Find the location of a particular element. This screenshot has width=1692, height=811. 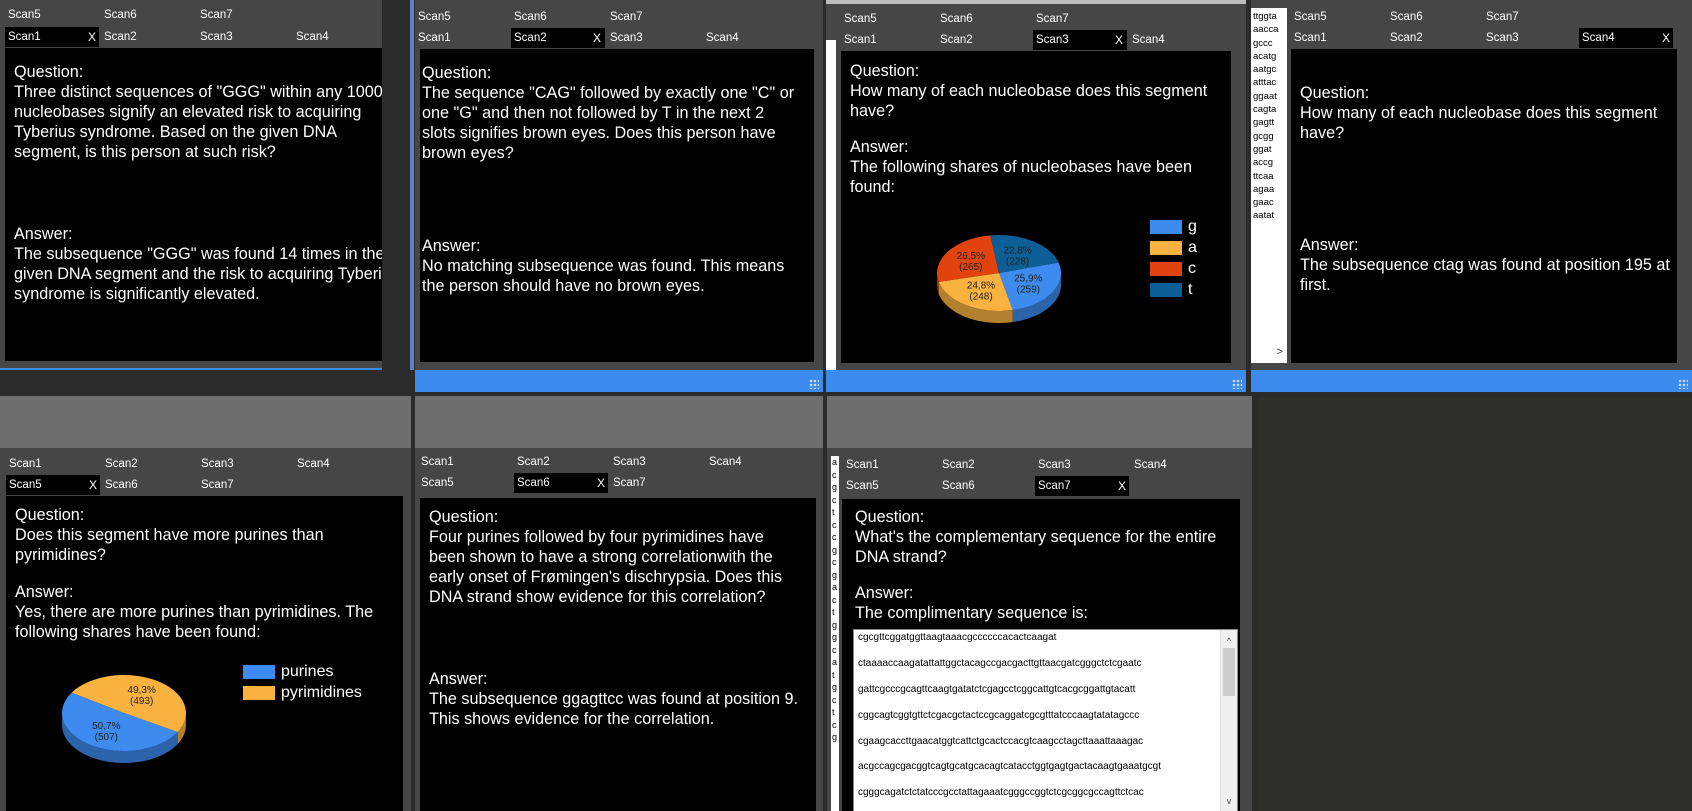

pie-count-label: (265) is located at coordinates (970, 267).